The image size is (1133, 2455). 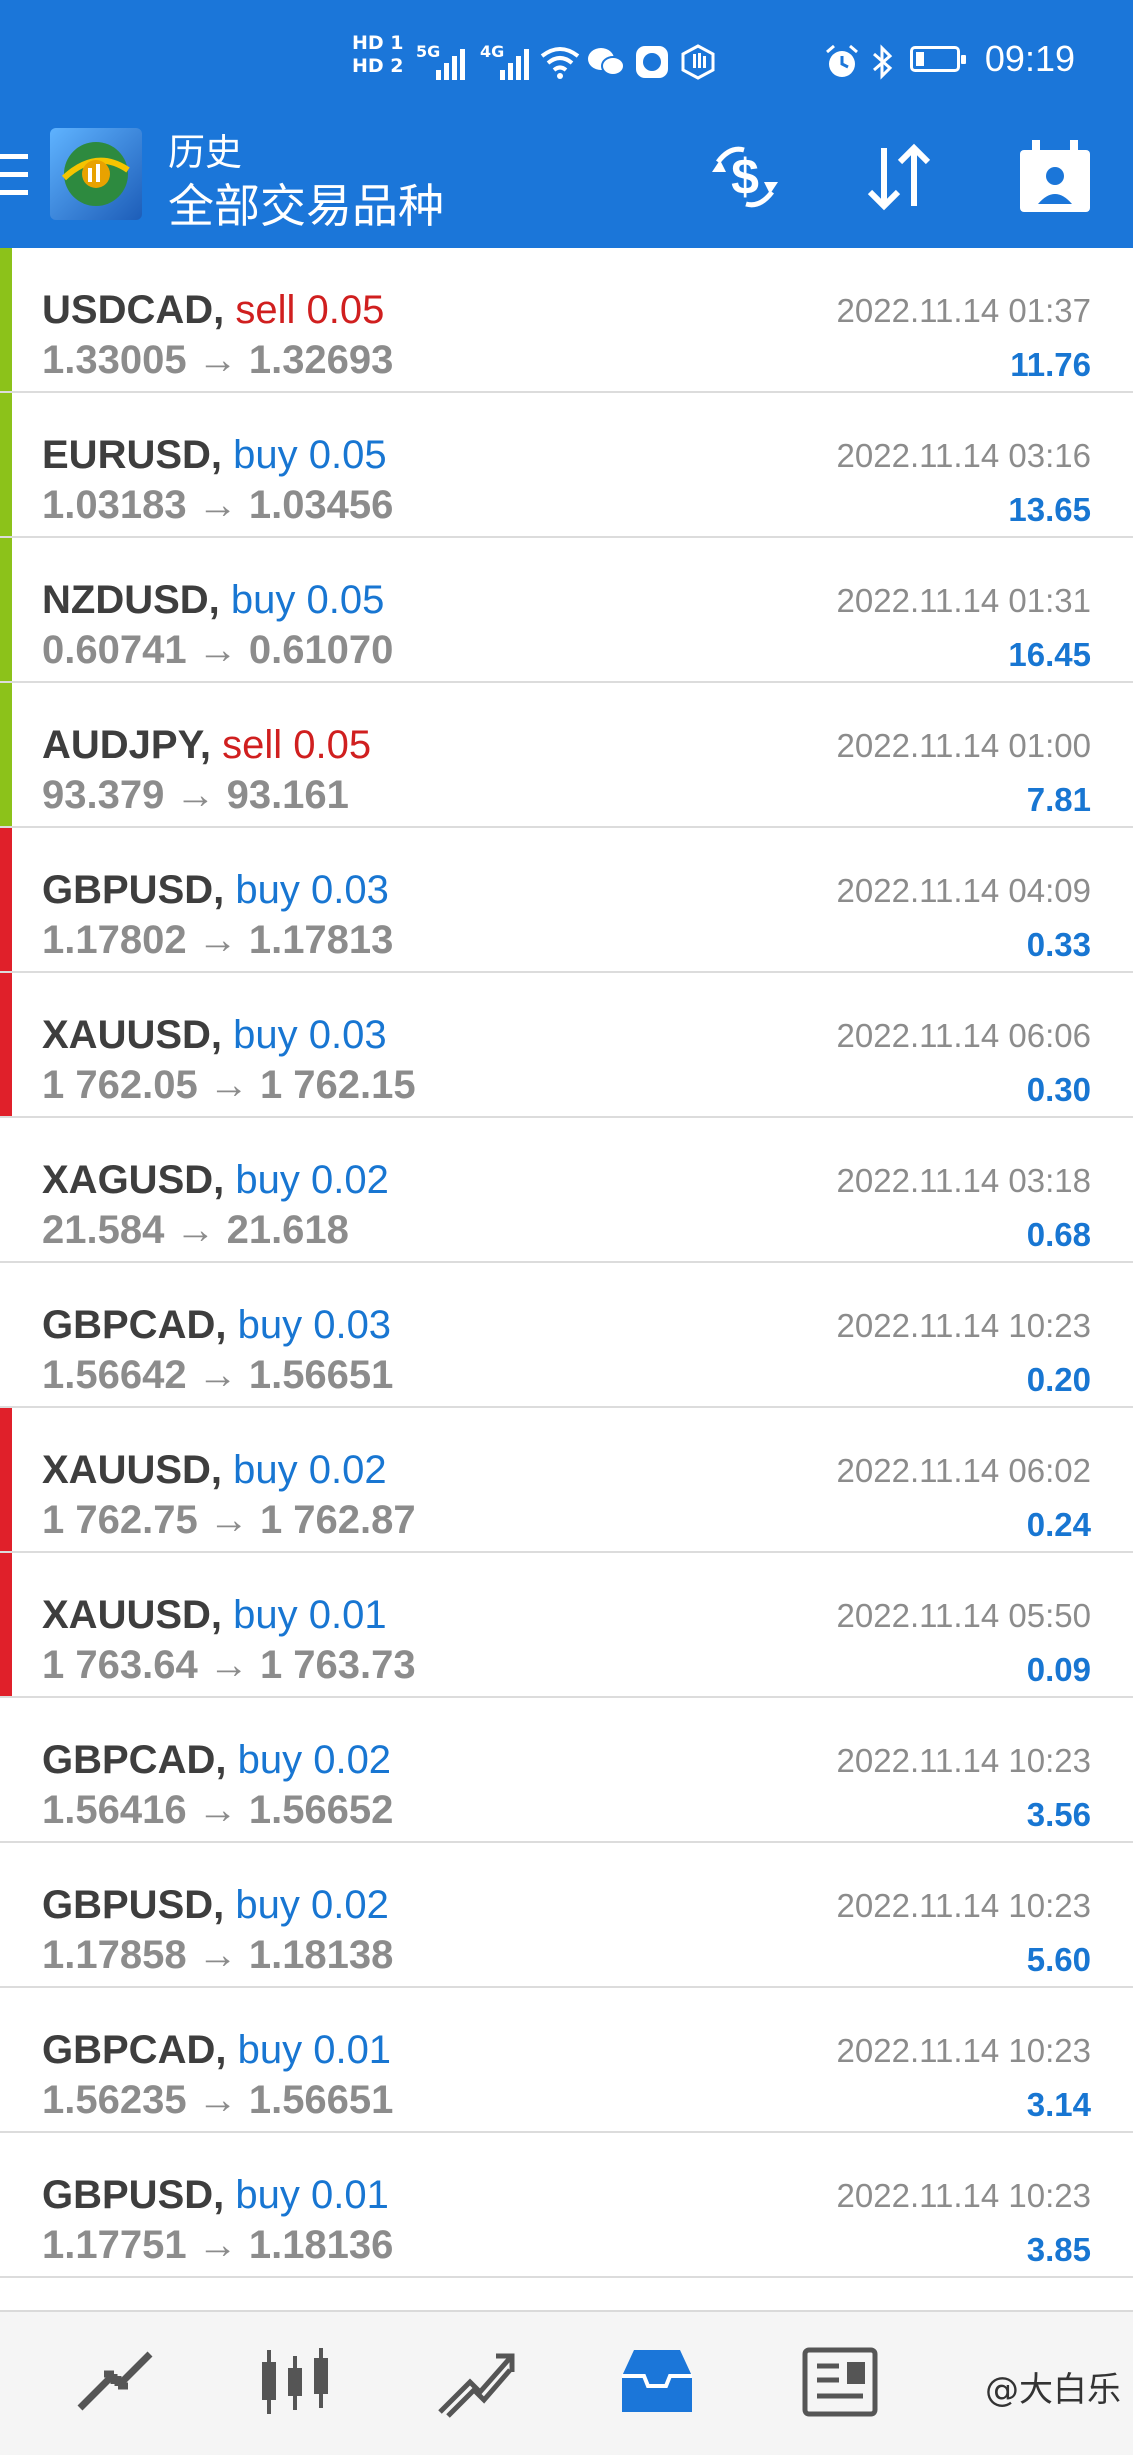 I want to click on trade-symbol-line: XAUUSD, buy 0.01, so click(x=214, y=1615).